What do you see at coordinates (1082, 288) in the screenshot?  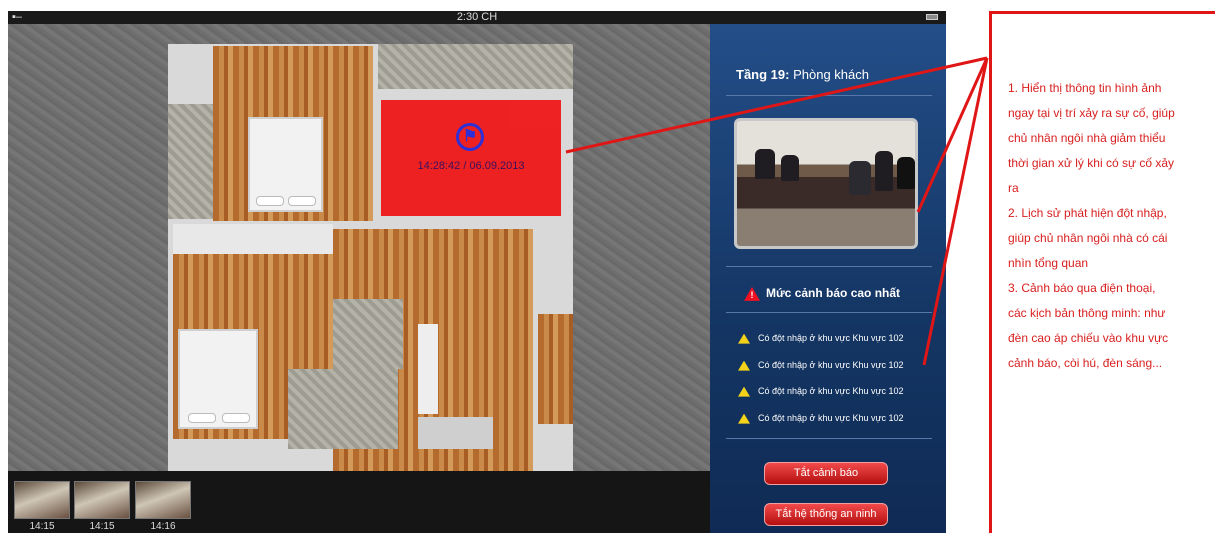 I see `annotation-line: 3. Cảnh báo qua điện thoại,` at bounding box center [1082, 288].